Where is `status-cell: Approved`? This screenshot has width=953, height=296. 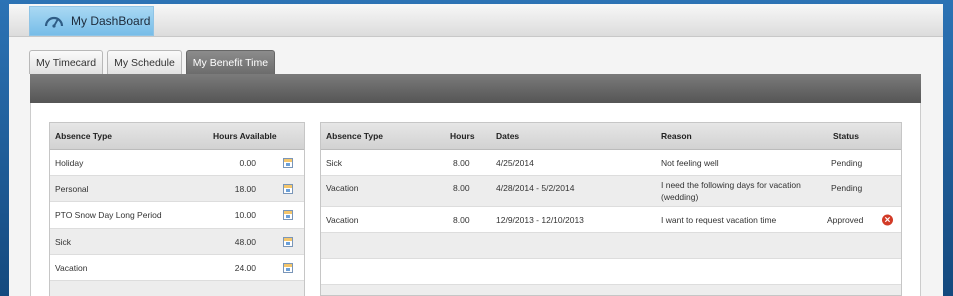 status-cell: Approved is located at coordinates (845, 219).